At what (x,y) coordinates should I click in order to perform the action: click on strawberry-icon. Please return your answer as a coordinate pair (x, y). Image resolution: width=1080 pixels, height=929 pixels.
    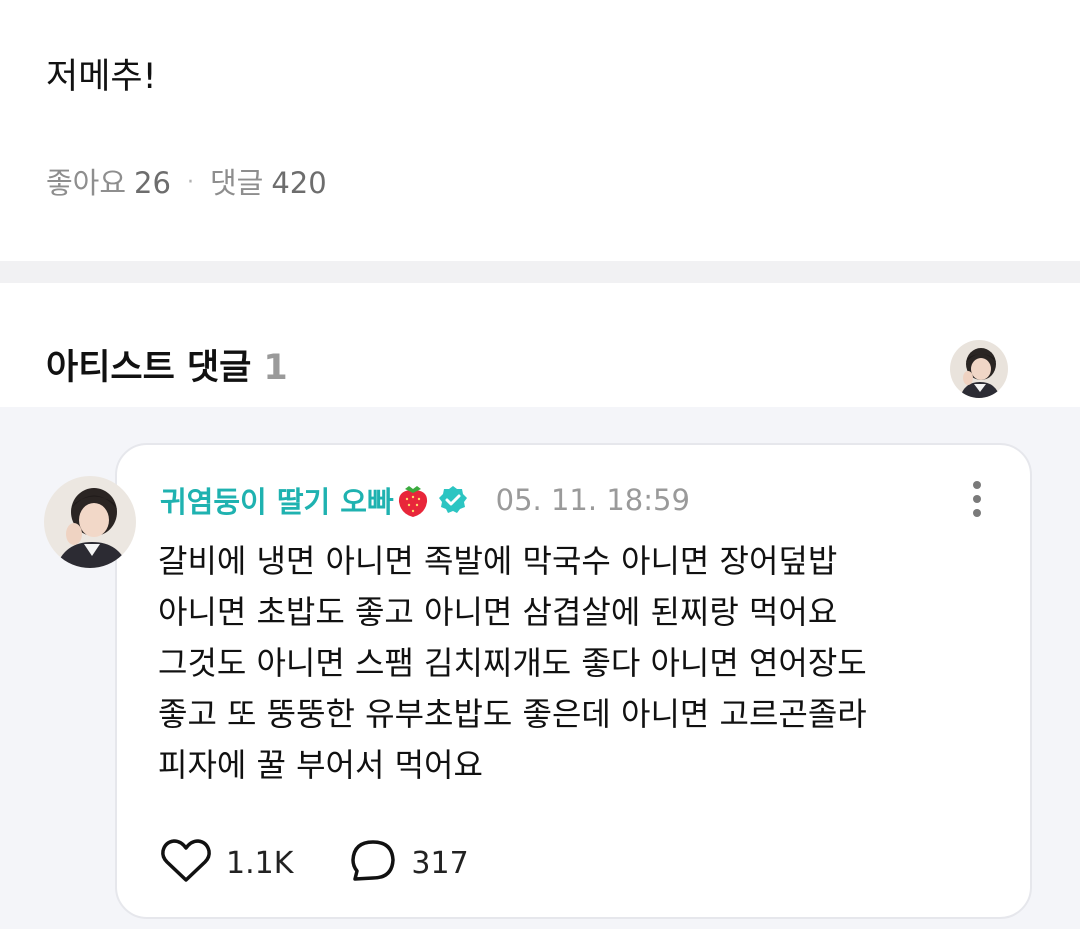
    Looking at the image, I should click on (413, 500).